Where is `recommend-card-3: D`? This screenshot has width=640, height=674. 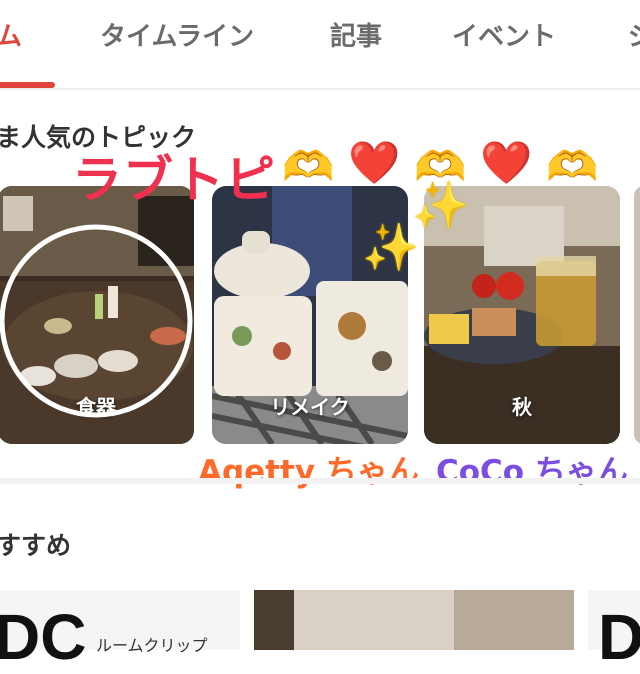 recommend-card-3: D is located at coordinates (614, 631).